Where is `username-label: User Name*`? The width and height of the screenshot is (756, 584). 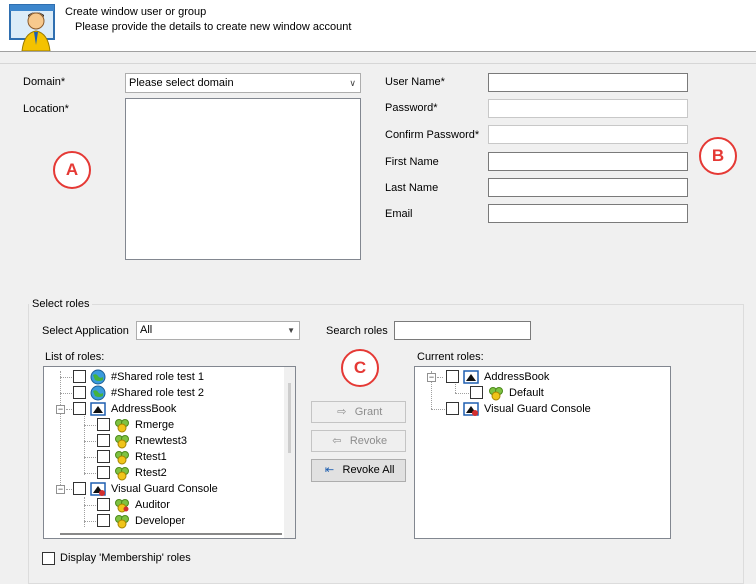
username-label: User Name* is located at coordinates (415, 82).